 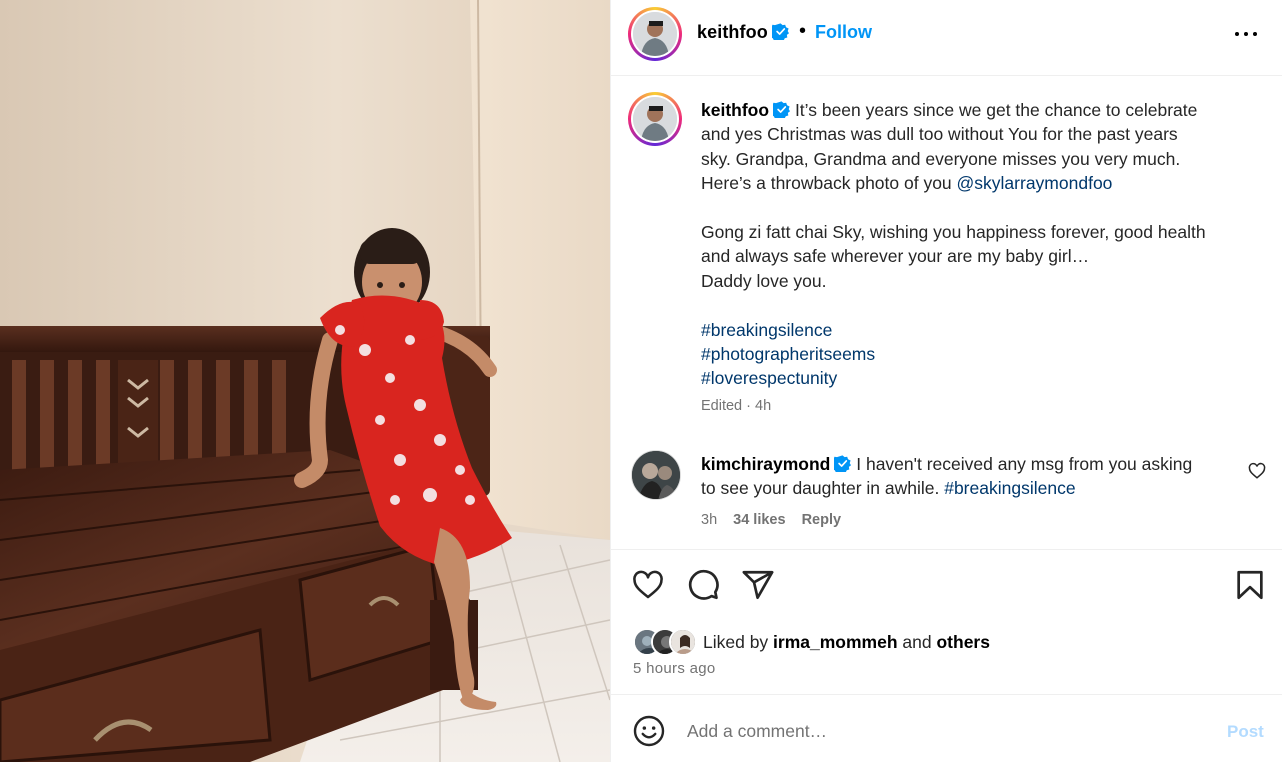 I want to click on liked-by-prefix: Liked by, so click(x=738, y=641).